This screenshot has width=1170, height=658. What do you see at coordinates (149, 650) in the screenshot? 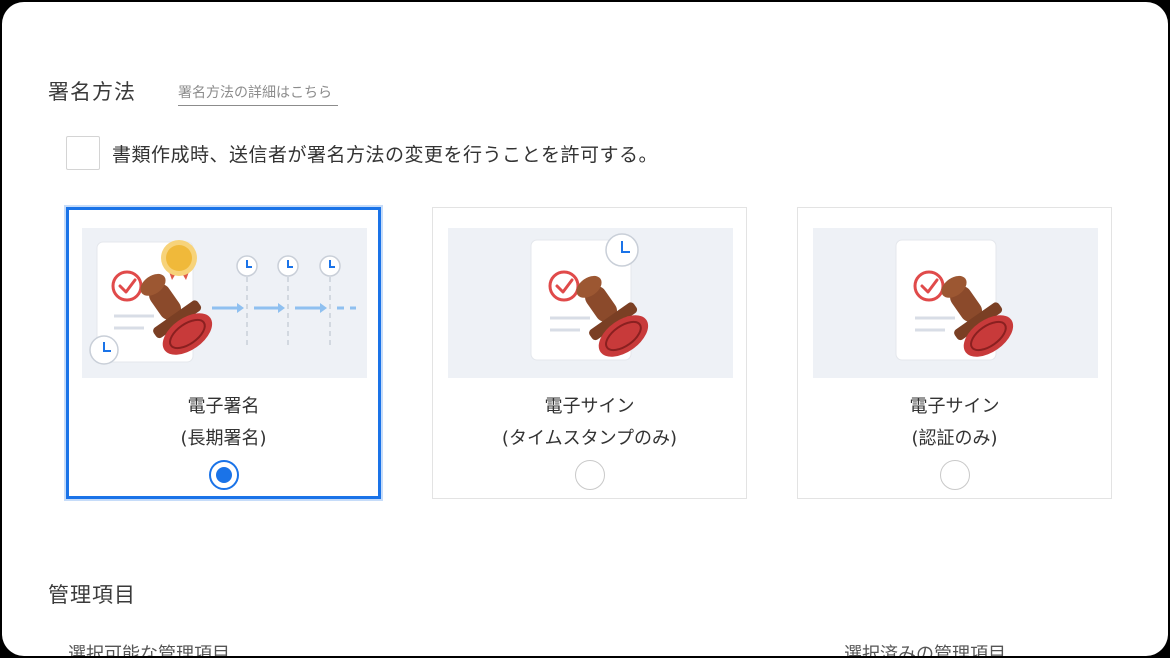
I see `available-items-label: 選択可能な管理項目` at bounding box center [149, 650].